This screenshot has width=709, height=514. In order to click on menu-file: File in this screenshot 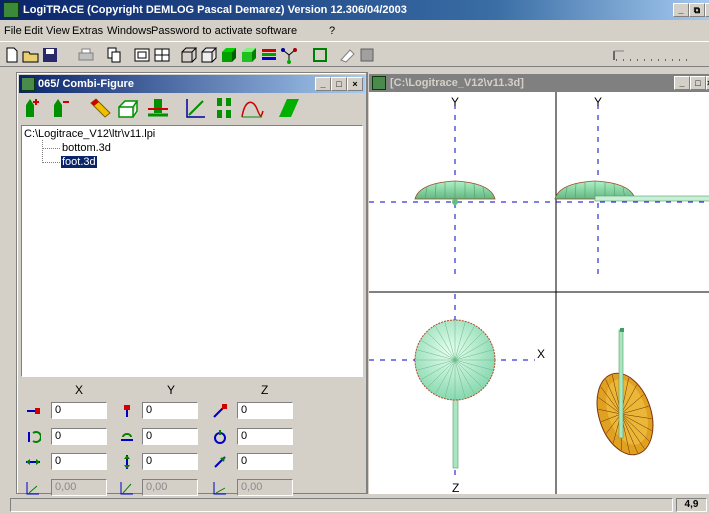, I will do `click(13, 31)`.